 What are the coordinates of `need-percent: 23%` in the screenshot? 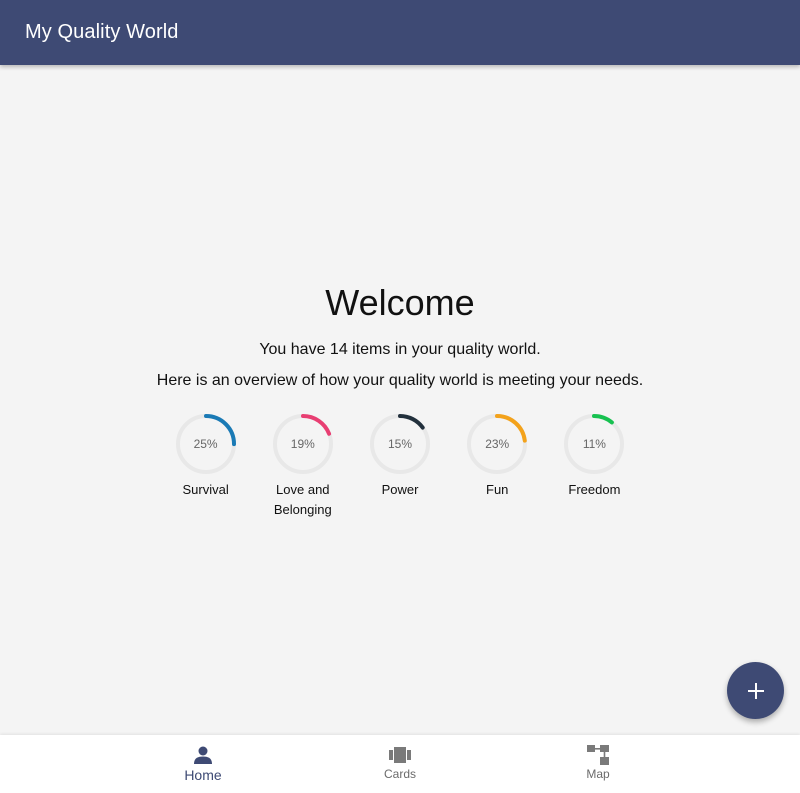 It's located at (497, 444).